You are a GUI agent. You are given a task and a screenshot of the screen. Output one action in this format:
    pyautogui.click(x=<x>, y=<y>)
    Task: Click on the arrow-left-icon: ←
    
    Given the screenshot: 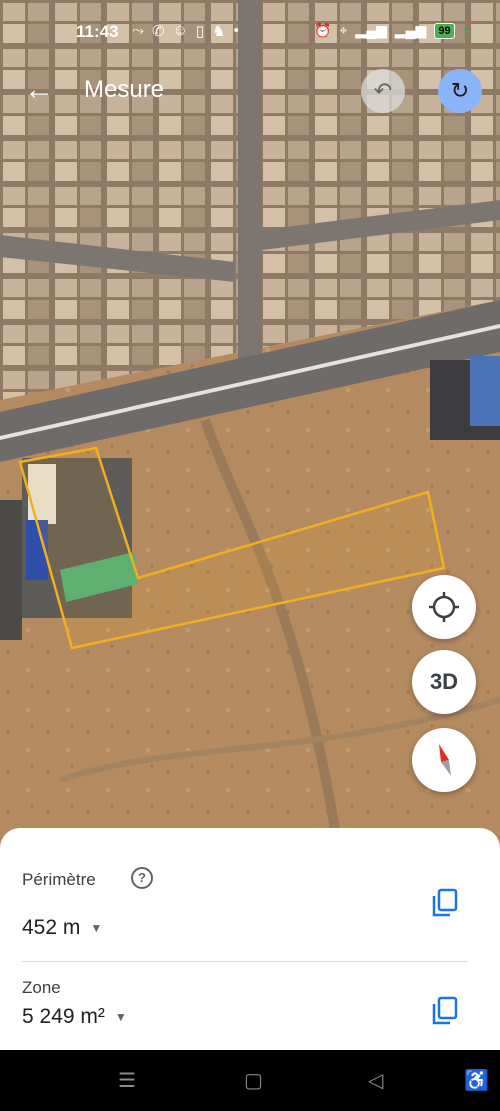 What is the action you would take?
    pyautogui.click(x=39, y=89)
    